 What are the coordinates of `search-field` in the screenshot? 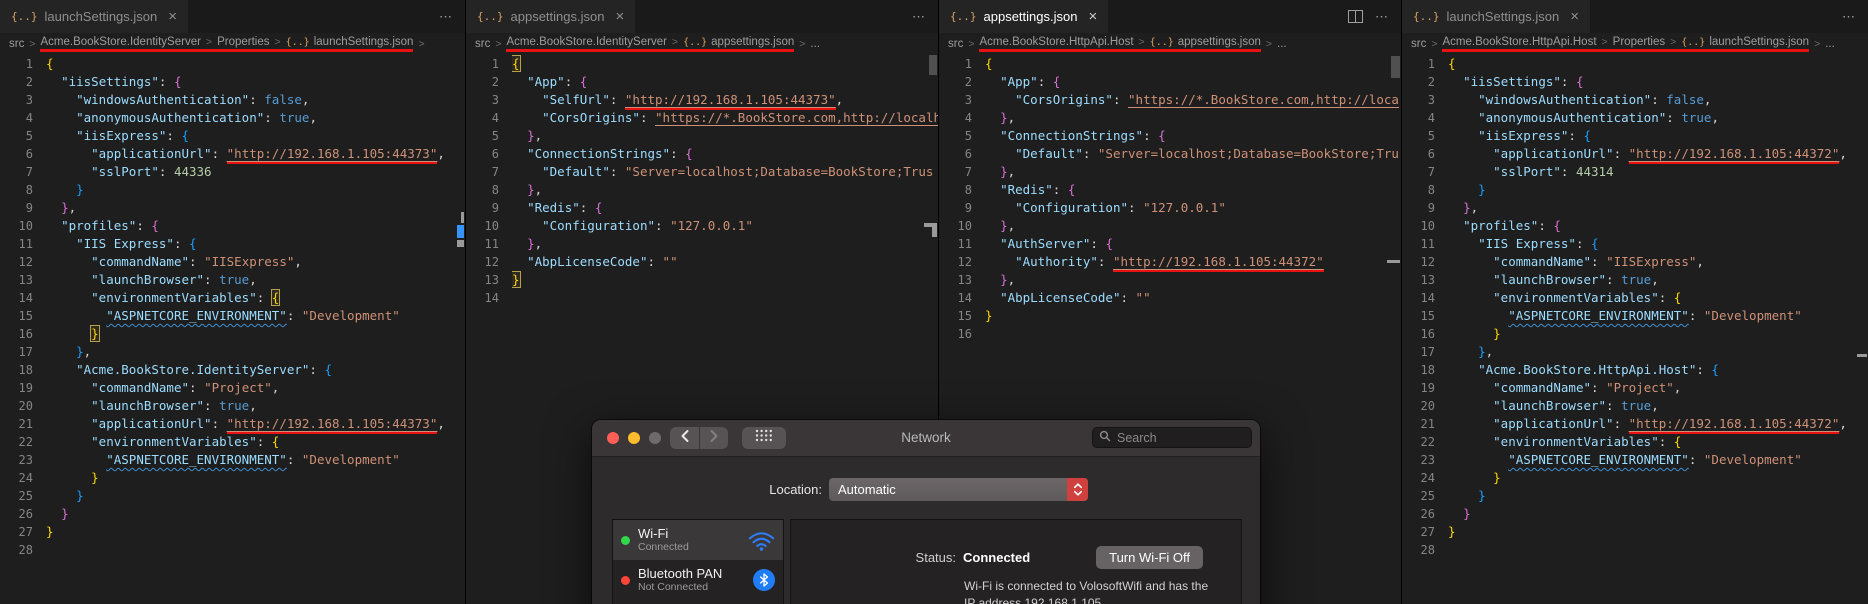 It's located at (1172, 437).